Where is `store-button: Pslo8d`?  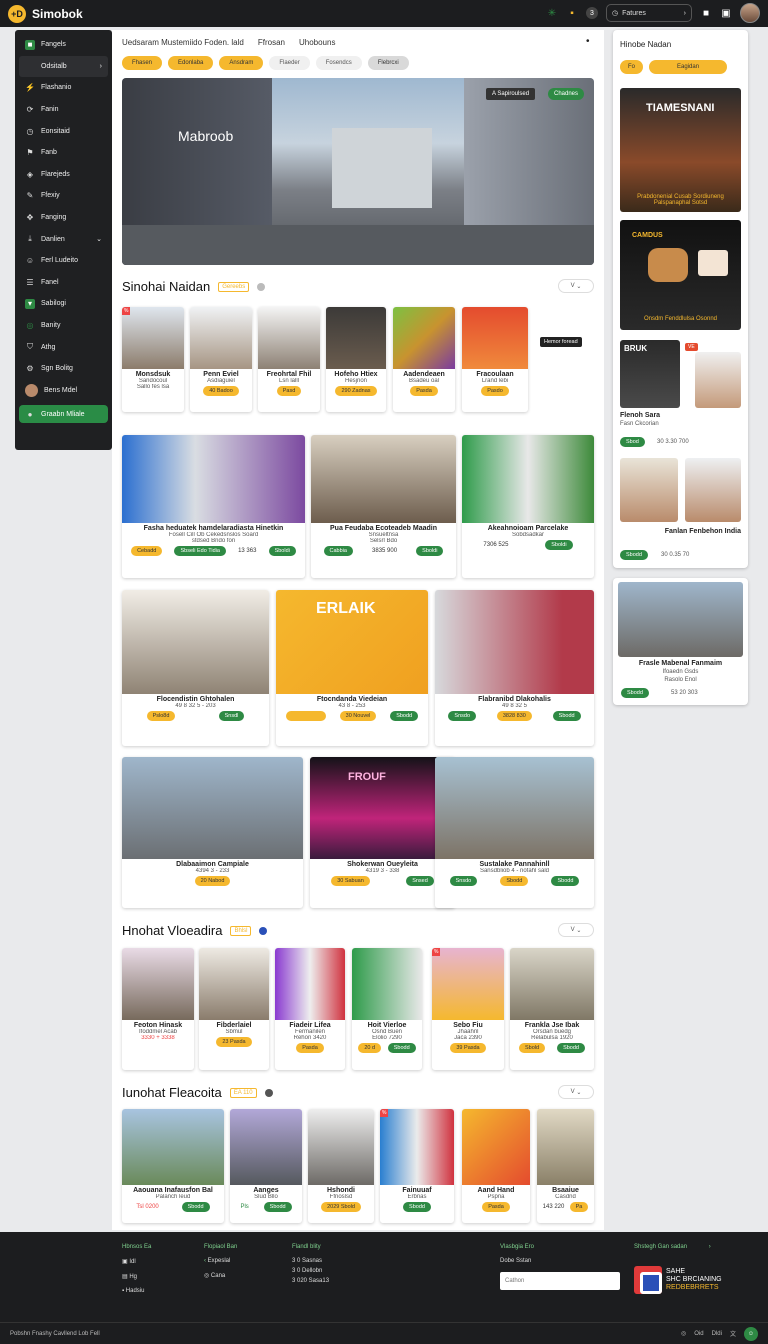
store-button: Pslo8d is located at coordinates (161, 716).